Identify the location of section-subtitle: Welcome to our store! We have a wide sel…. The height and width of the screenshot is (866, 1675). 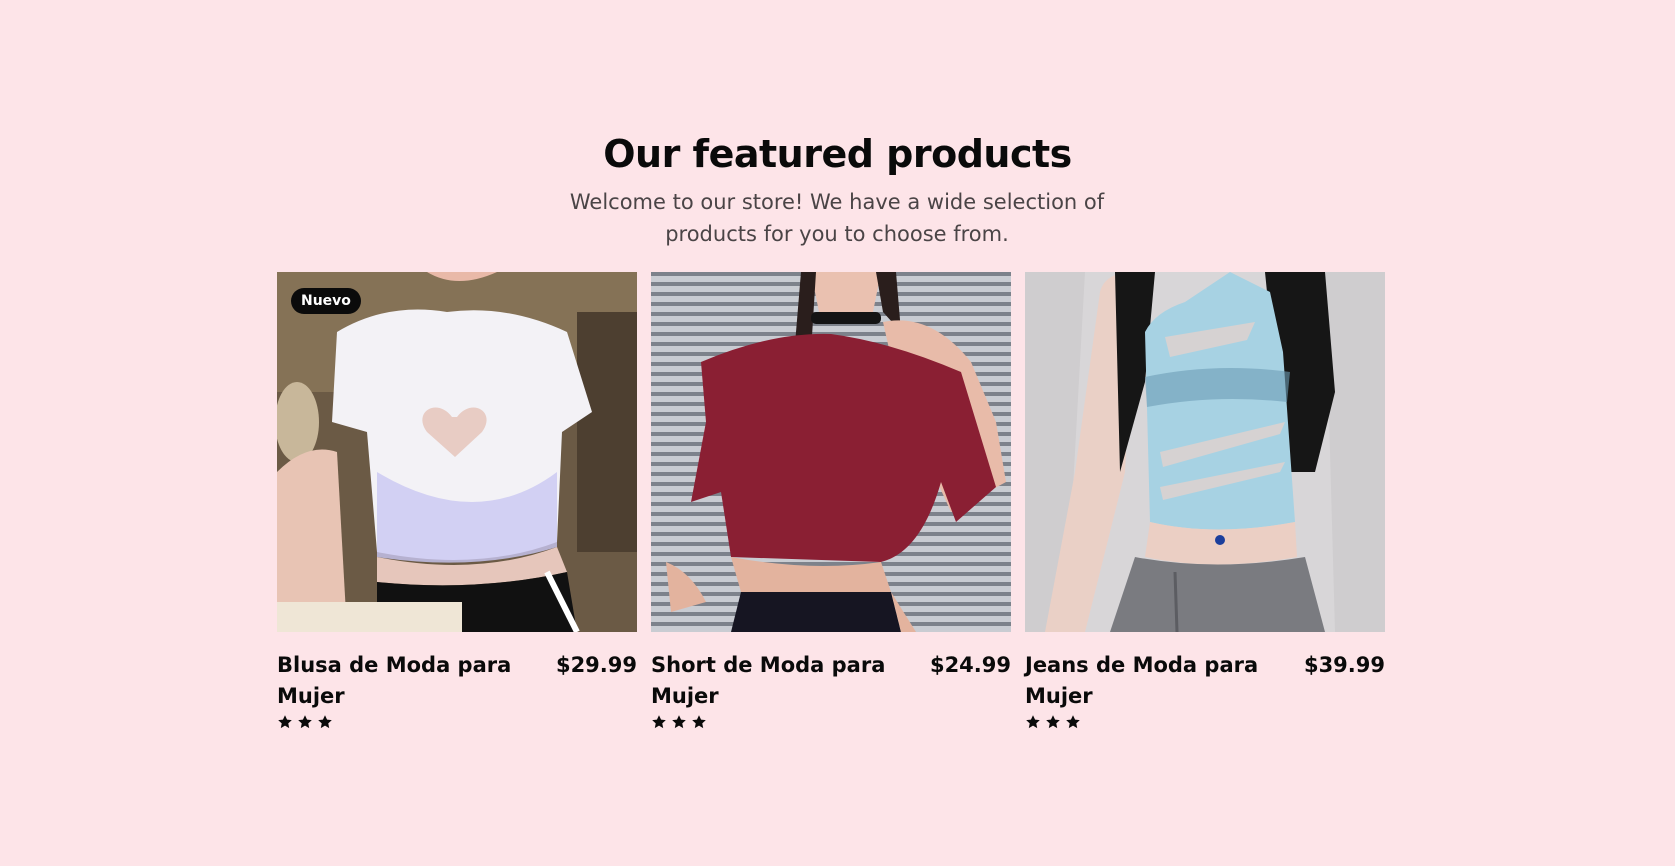
(837, 218).